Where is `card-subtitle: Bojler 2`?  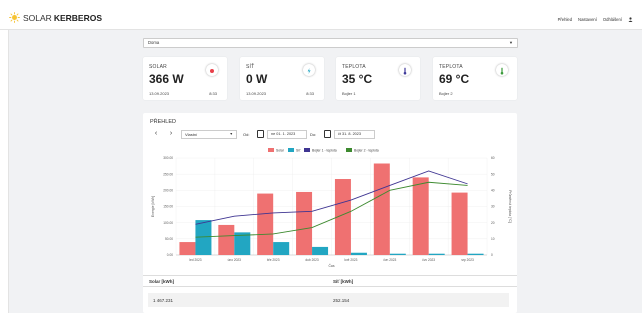
card-subtitle: Bojler 2 is located at coordinates (446, 93).